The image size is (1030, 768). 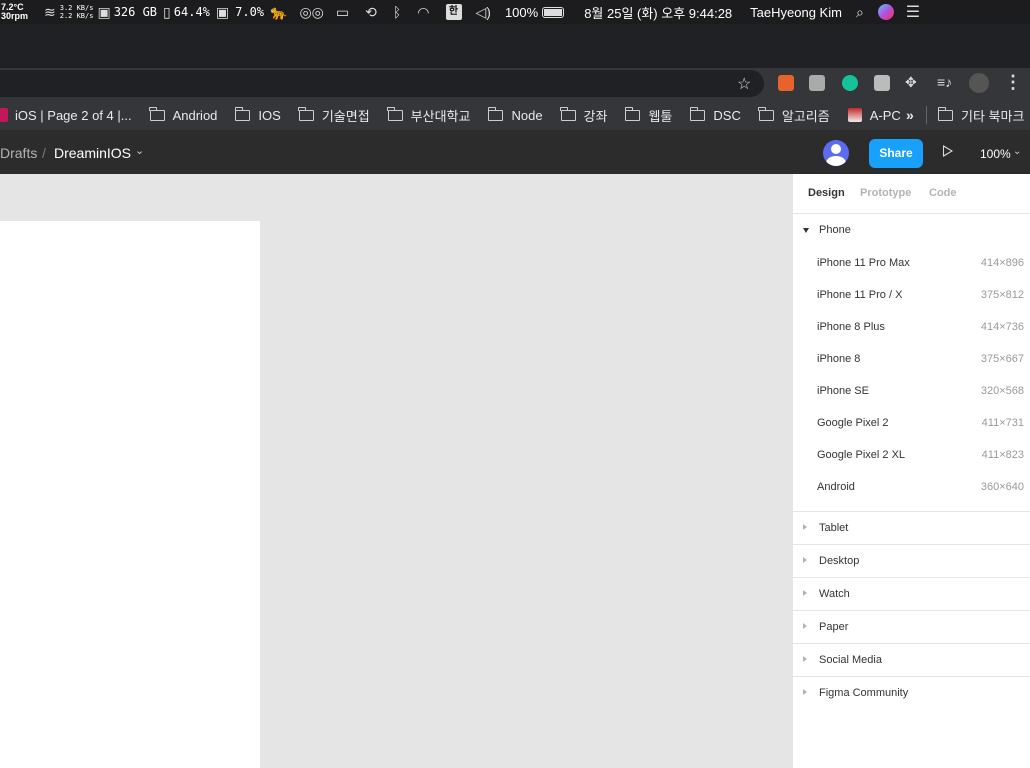 What do you see at coordinates (839, 561) in the screenshot?
I see `section-label: Desktop` at bounding box center [839, 561].